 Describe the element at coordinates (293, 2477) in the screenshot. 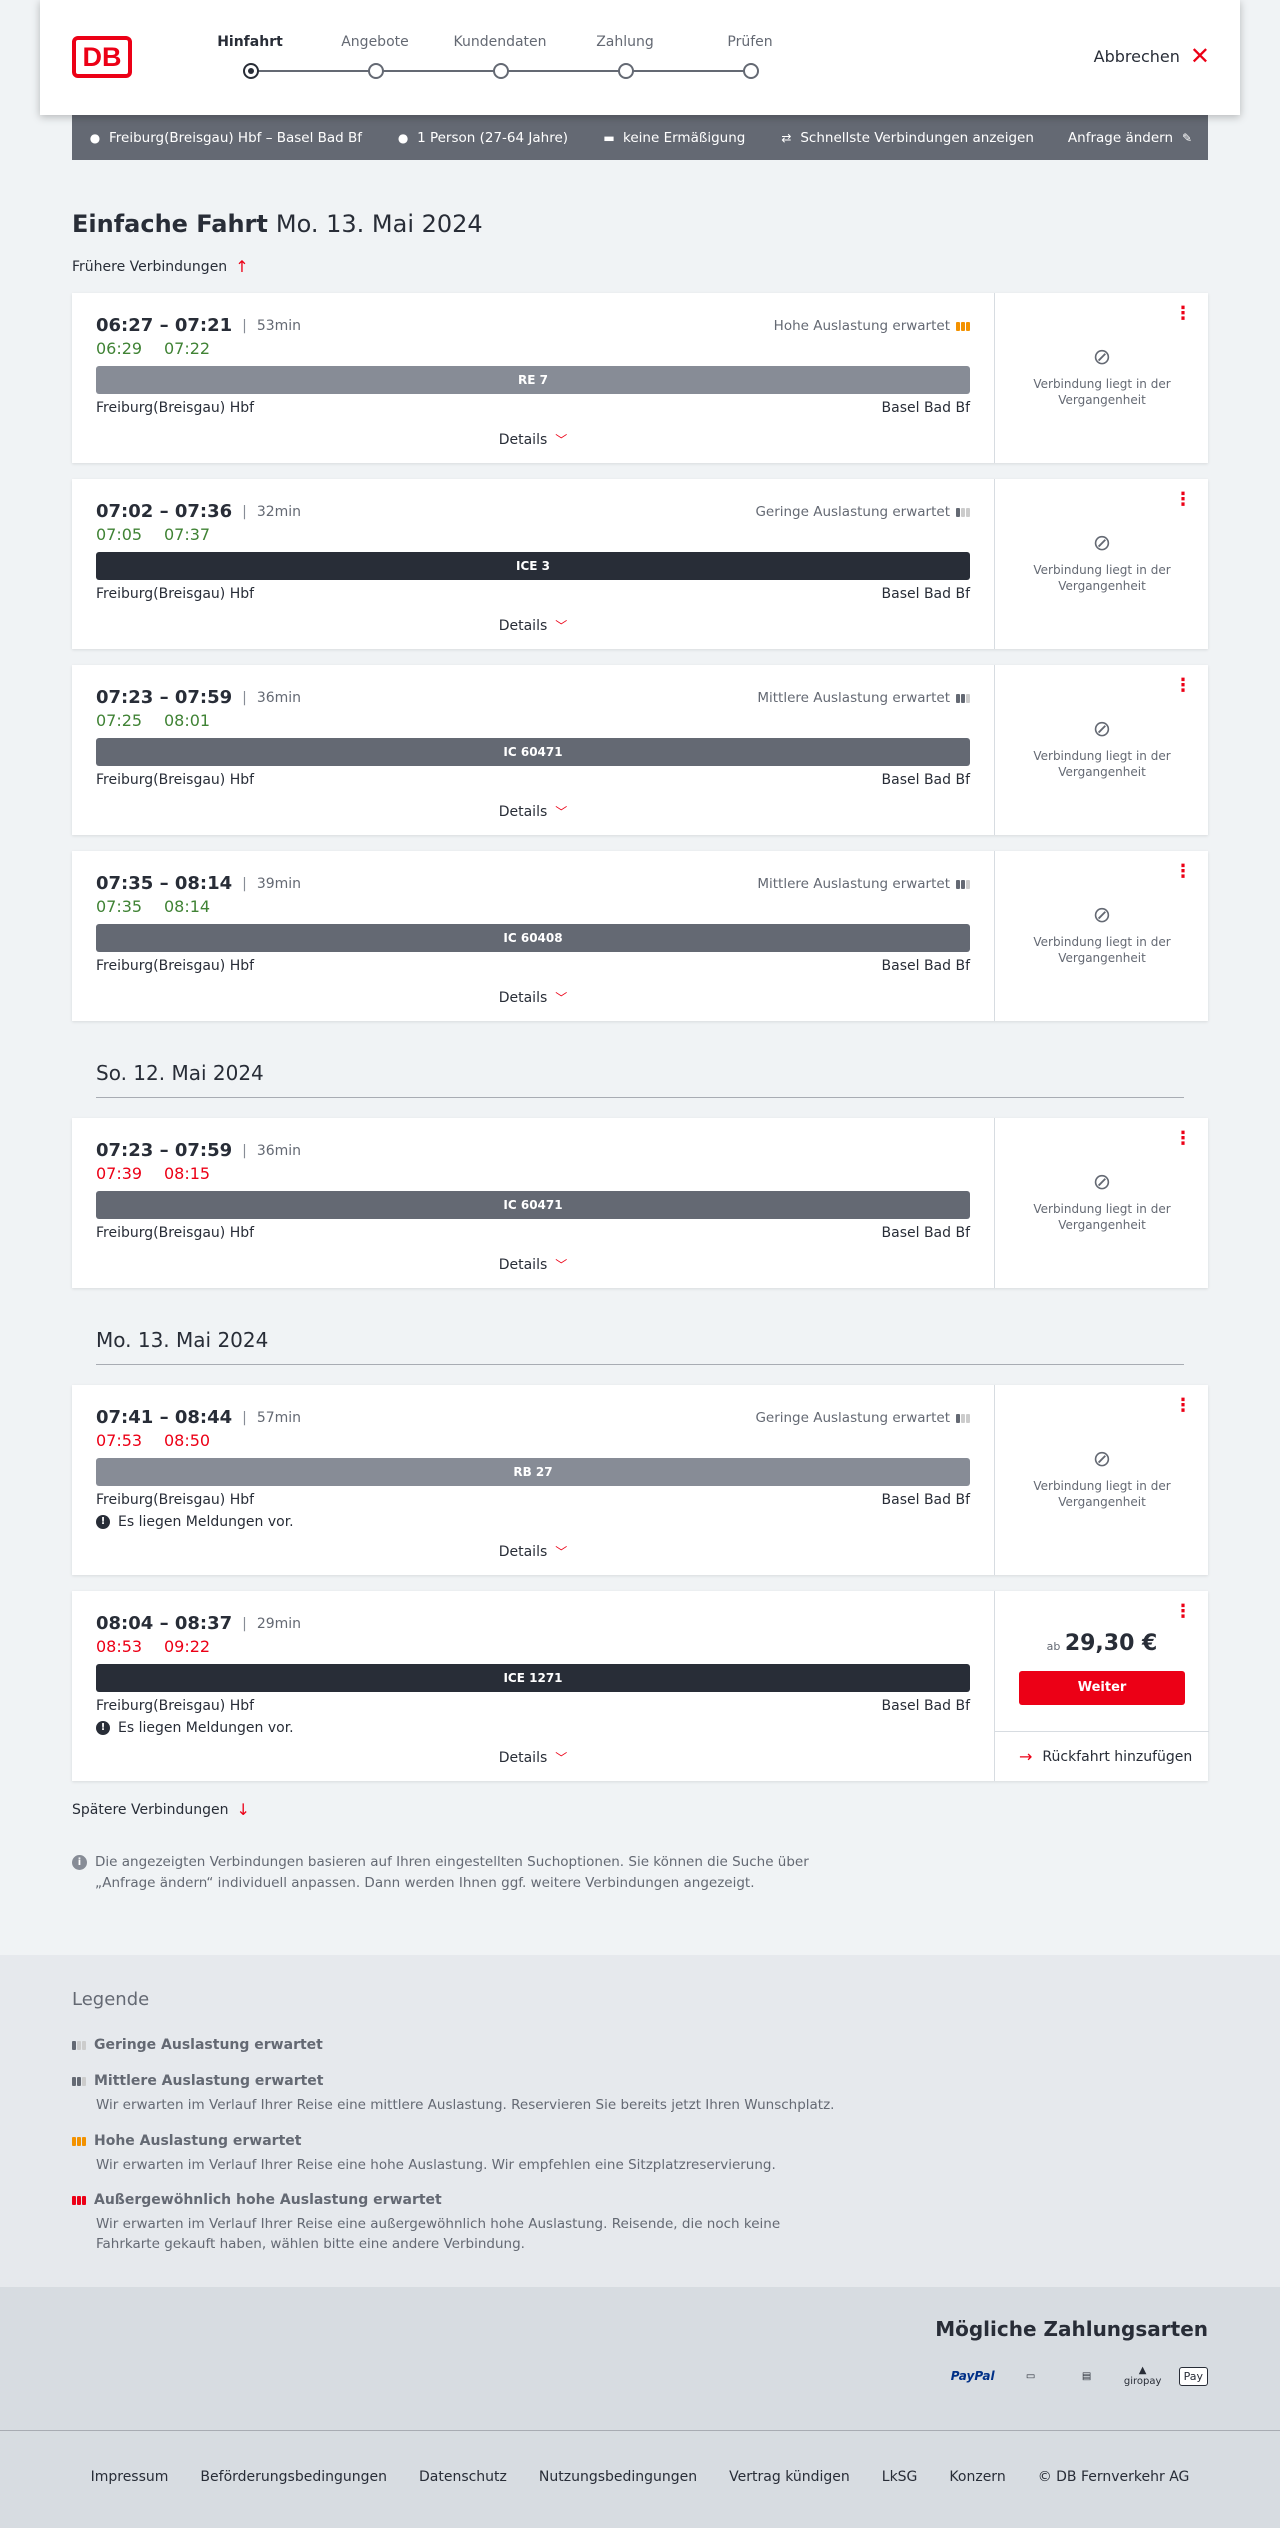

I see `footer-link-befoerderungsbedingungen: Beförderungsbedingungen` at that location.